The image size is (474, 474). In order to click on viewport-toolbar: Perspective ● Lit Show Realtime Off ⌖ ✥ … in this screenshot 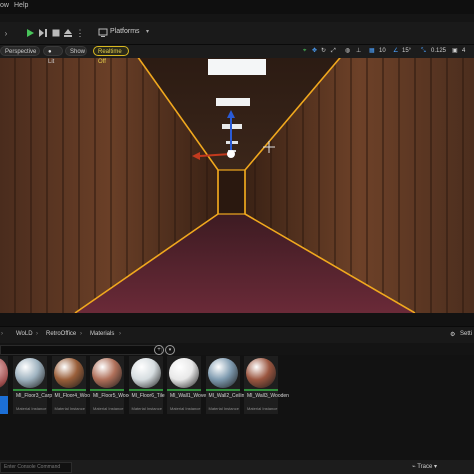, I will do `click(237, 55)`.